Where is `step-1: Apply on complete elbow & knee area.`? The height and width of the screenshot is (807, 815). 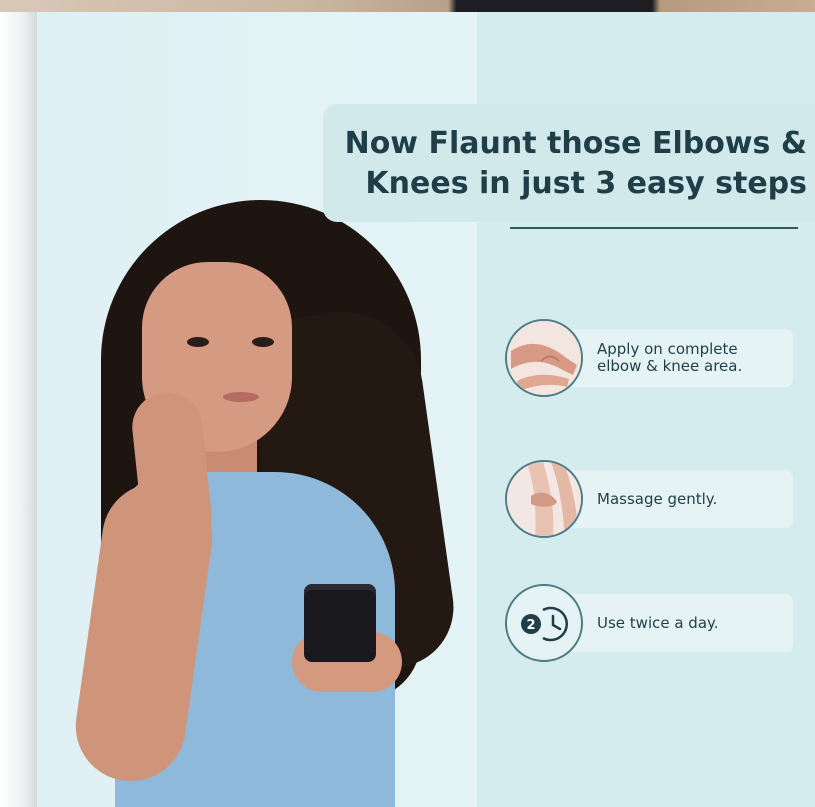 step-1: Apply on complete elbow & knee area. is located at coordinates (660, 359).